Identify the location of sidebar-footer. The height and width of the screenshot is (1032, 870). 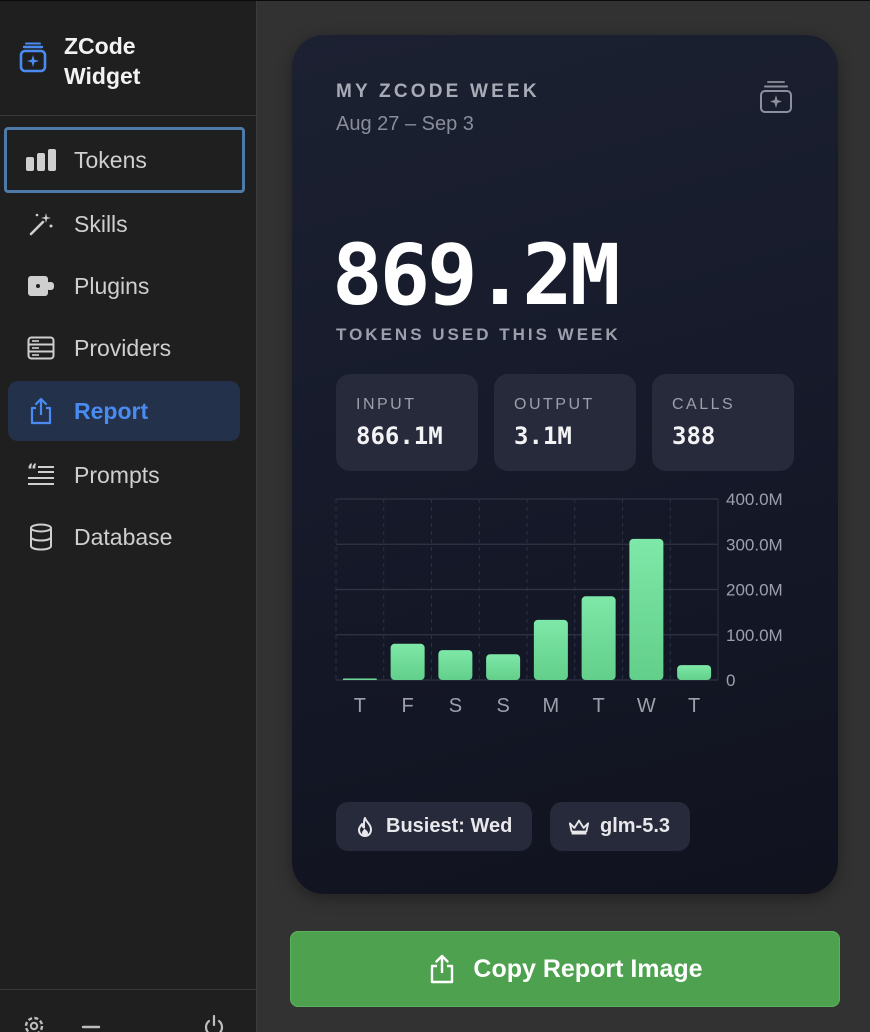
(128, 1022).